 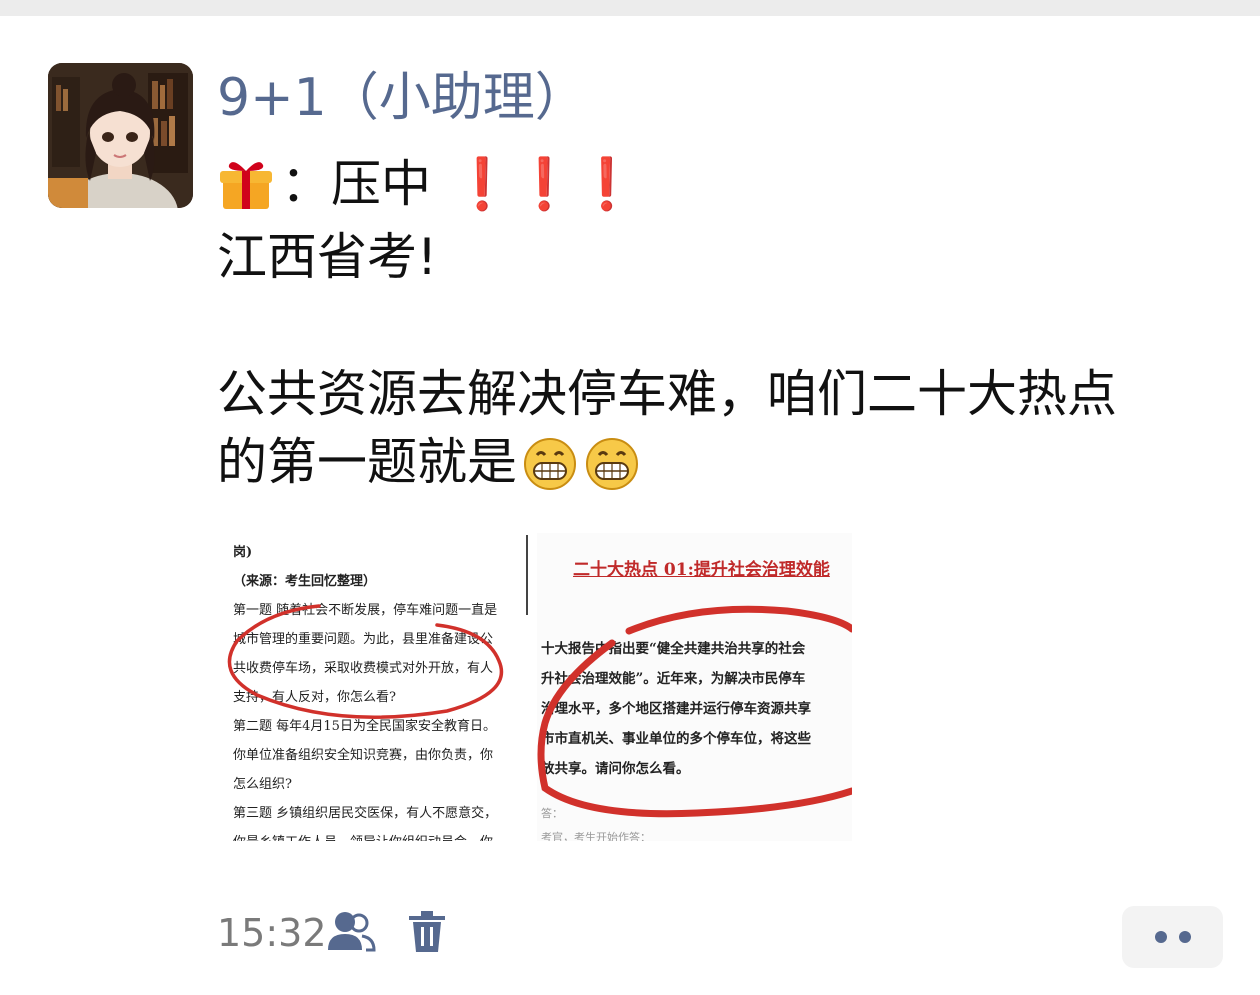 What do you see at coordinates (365, 813) in the screenshot?
I see `doc-line: 第三题 乡镇组织居民交医保，有人不愿意交，` at bounding box center [365, 813].